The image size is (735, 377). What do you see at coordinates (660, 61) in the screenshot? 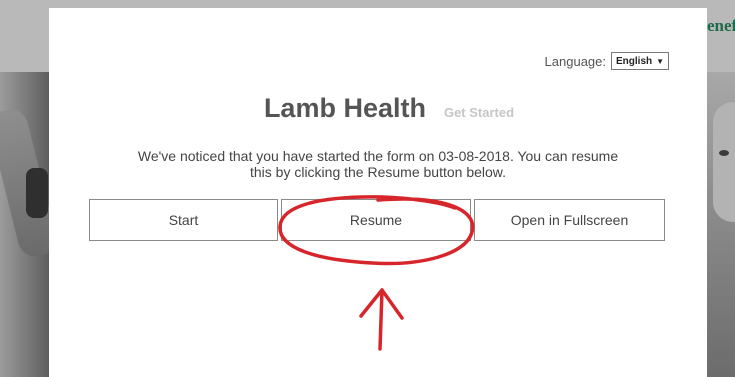
I see `chevron-down-icon: ▼` at bounding box center [660, 61].